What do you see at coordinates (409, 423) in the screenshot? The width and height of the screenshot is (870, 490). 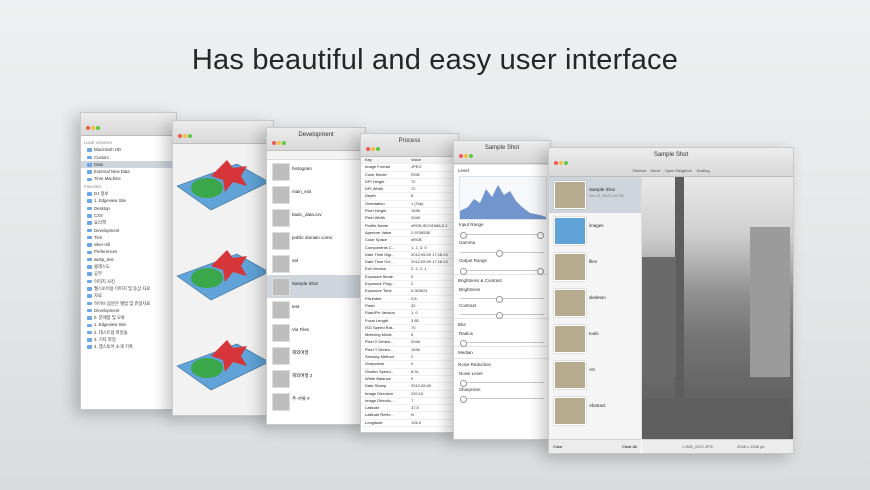 I see `table-row: Longitude 126.9` at bounding box center [409, 423].